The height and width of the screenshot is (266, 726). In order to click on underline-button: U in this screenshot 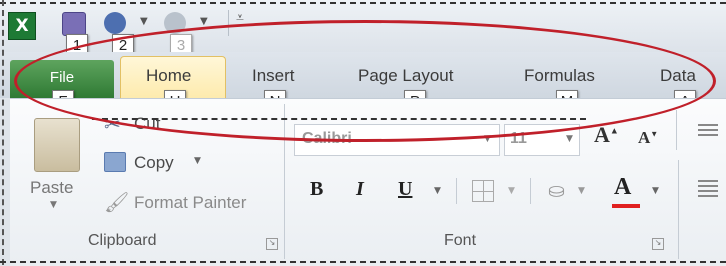, I will do `click(405, 189)`.